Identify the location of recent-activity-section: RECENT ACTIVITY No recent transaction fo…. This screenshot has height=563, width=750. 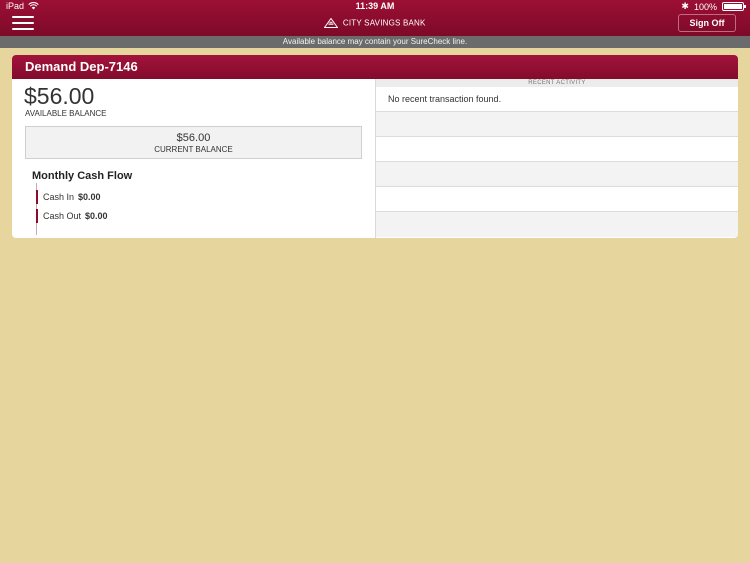
(556, 158).